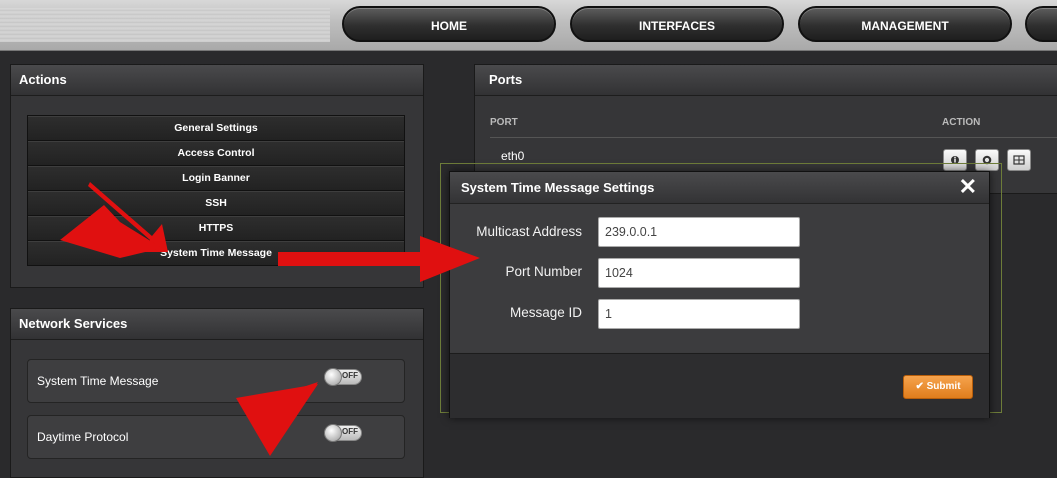 The image size is (1057, 478). Describe the element at coordinates (379, 259) in the screenshot. I see `annotation-arrow` at that location.